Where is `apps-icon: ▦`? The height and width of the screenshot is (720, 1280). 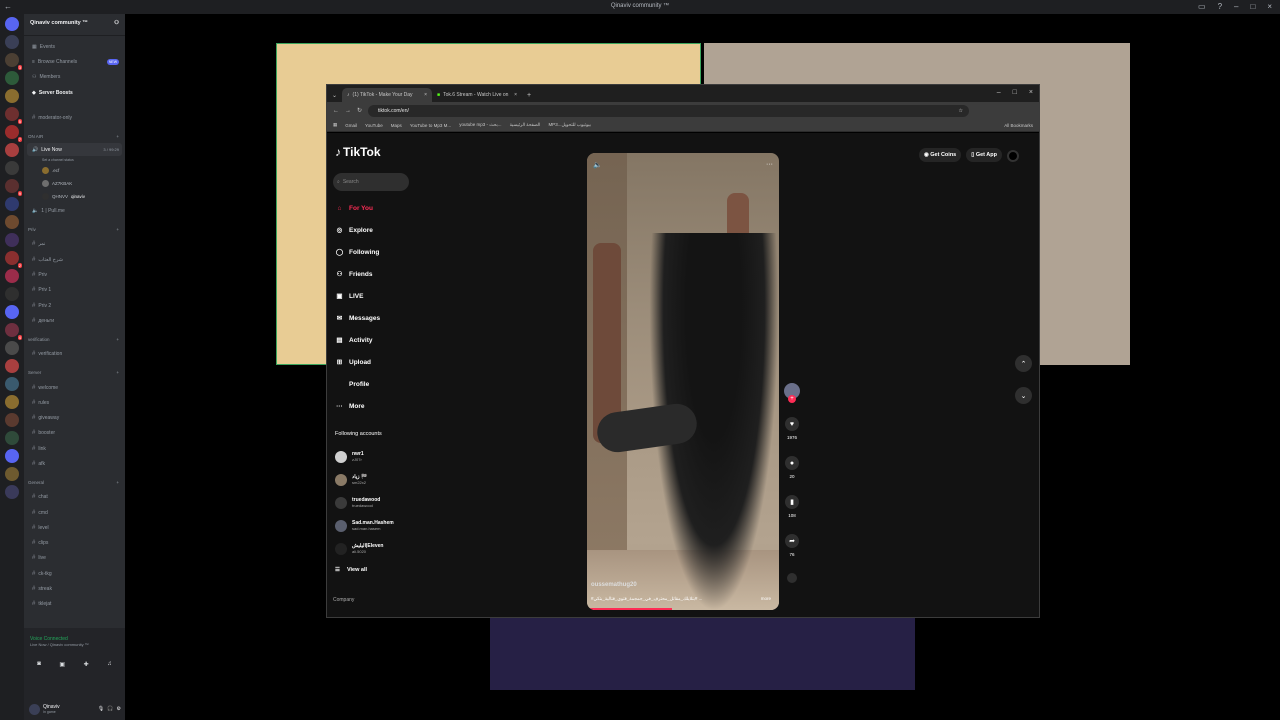
apps-icon: ▦ is located at coordinates (335, 125).